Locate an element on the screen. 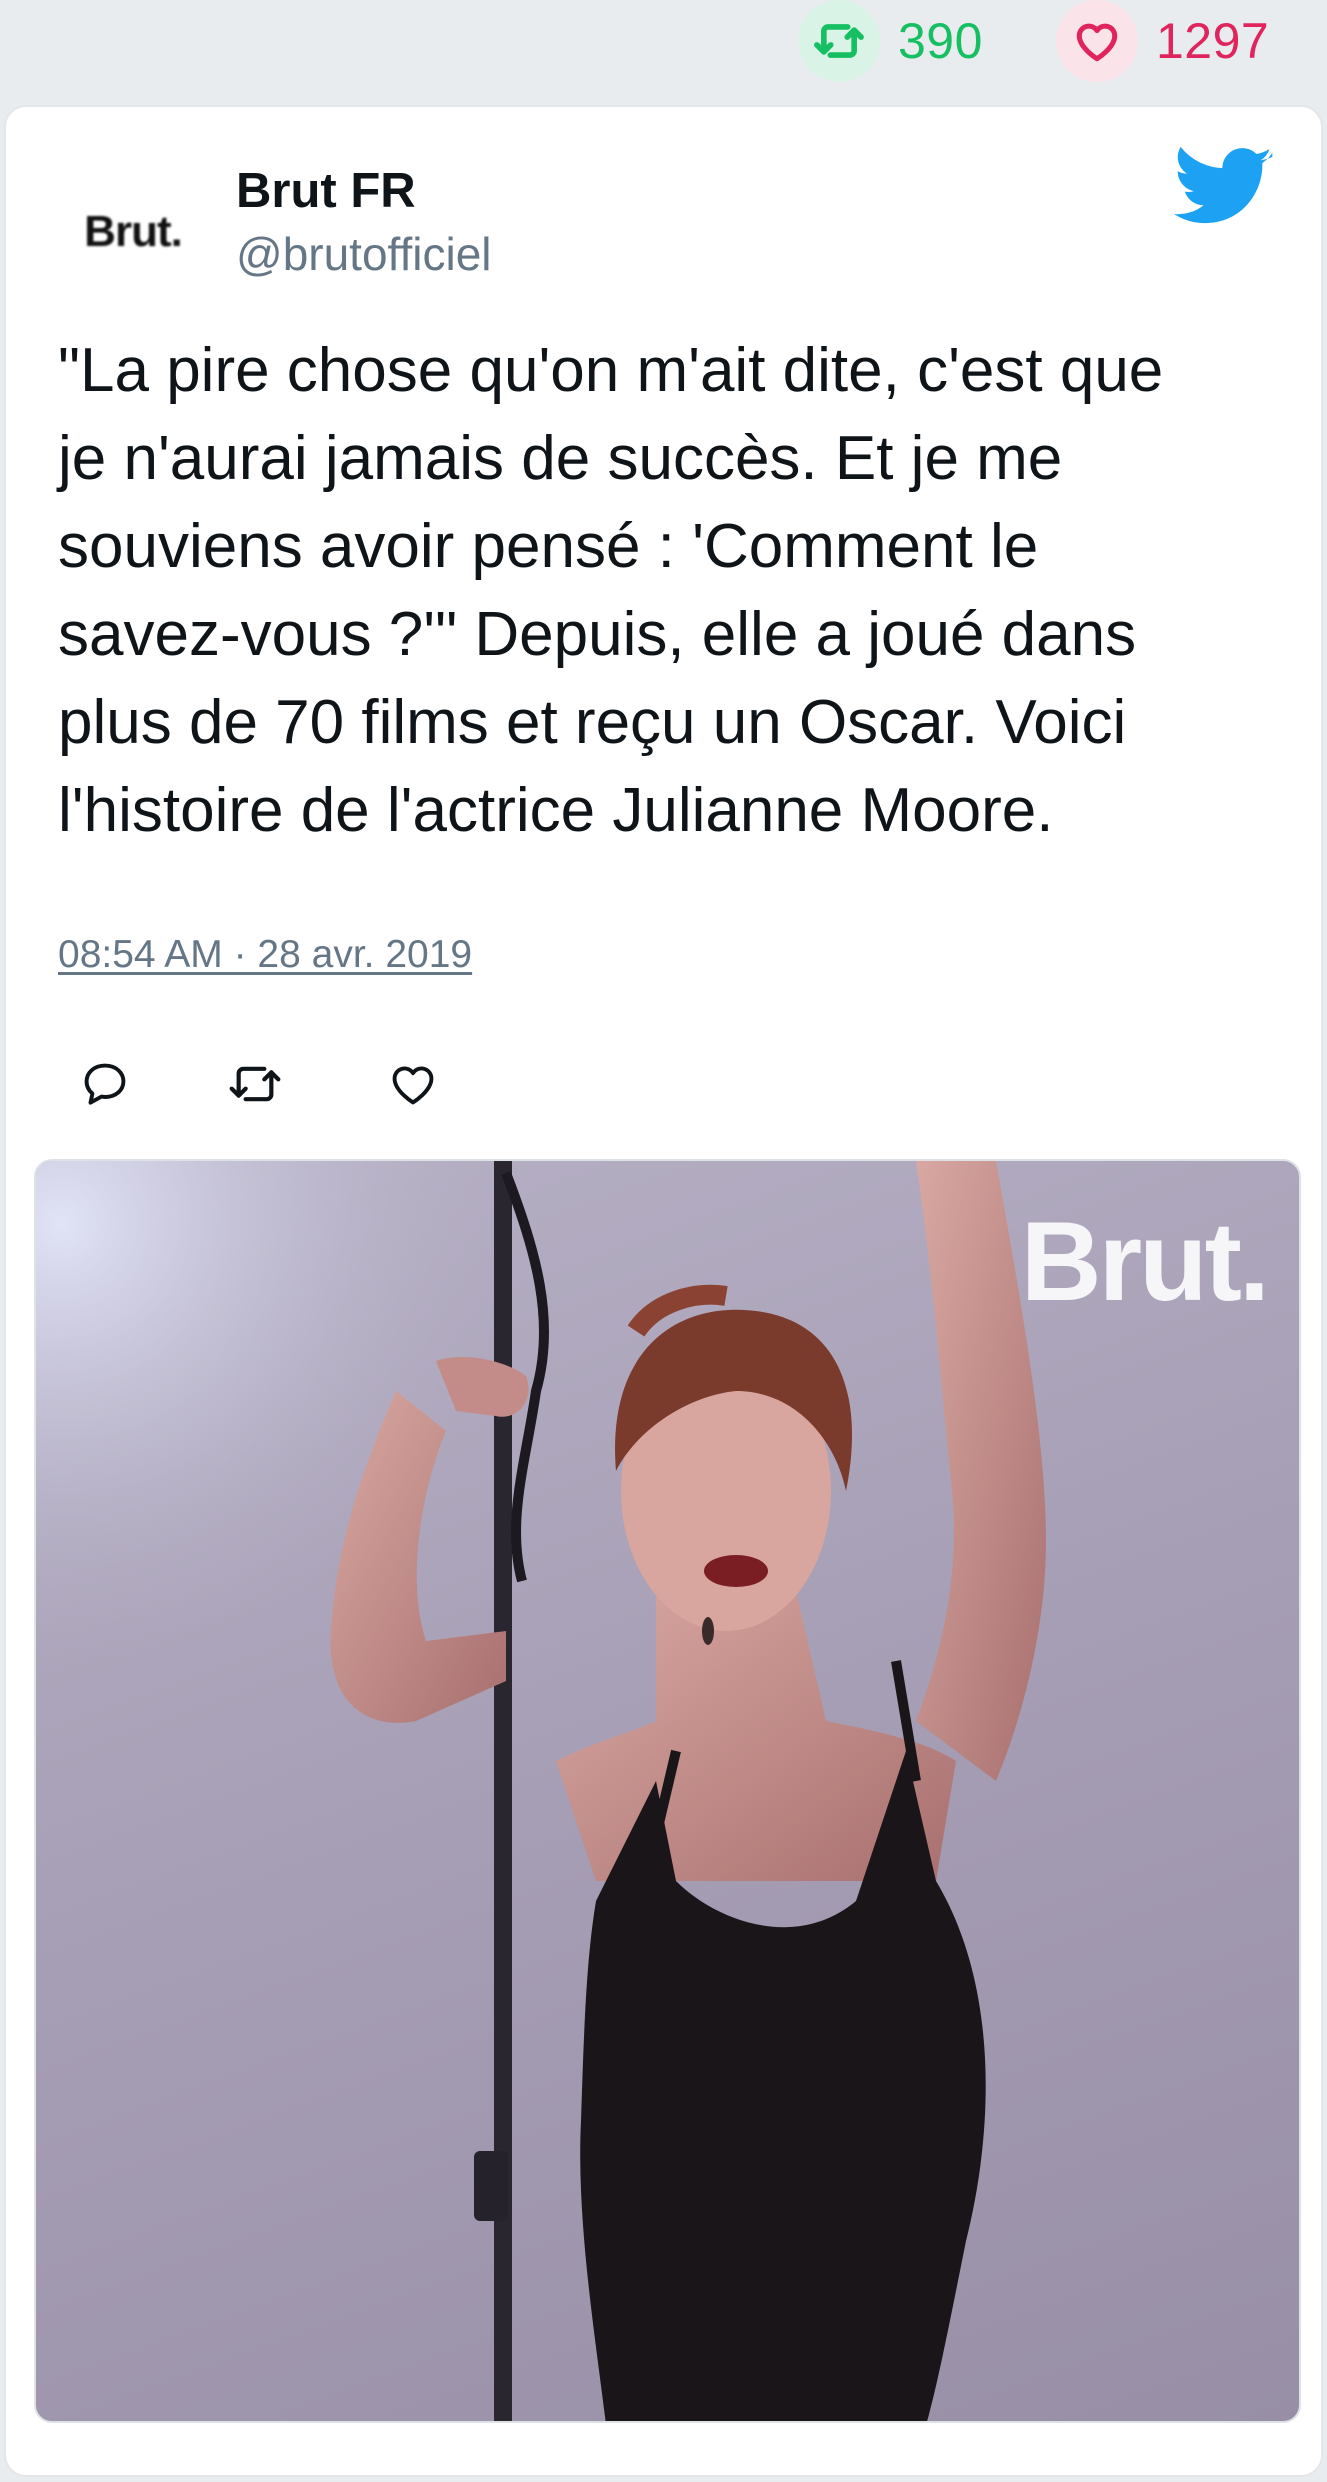 The image size is (1327, 2482). retweet-stat: 390 is located at coordinates (890, 41).